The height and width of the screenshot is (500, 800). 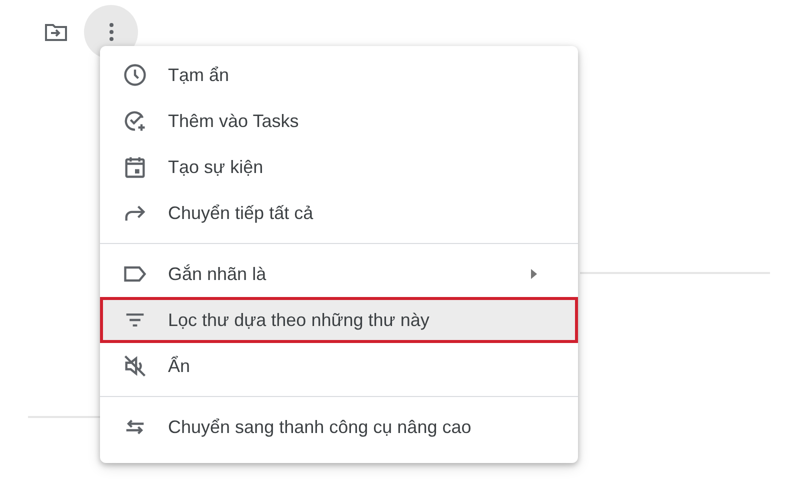 I want to click on menu-item: Tạm ẩn, so click(x=339, y=75).